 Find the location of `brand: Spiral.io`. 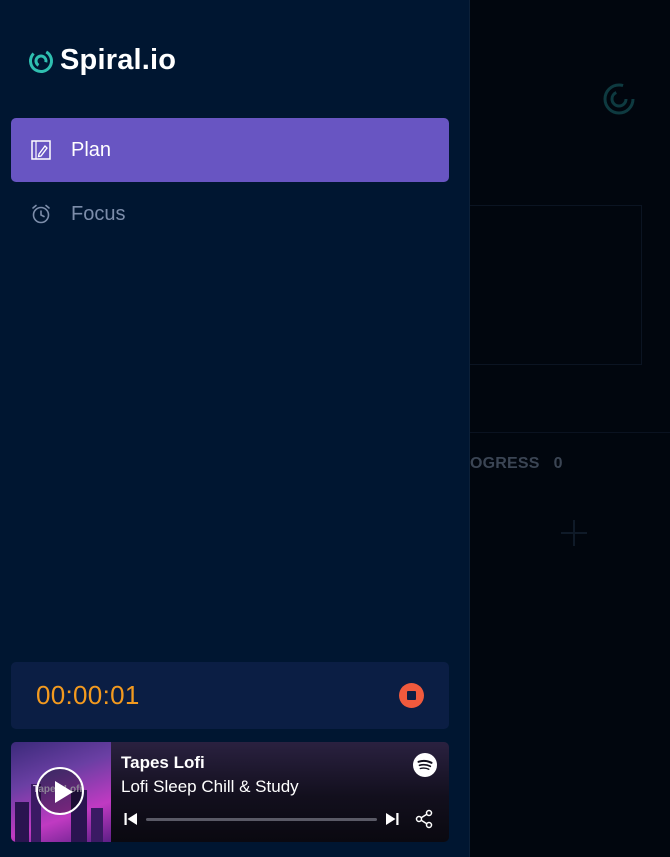

brand: Spiral.io is located at coordinates (102, 60).